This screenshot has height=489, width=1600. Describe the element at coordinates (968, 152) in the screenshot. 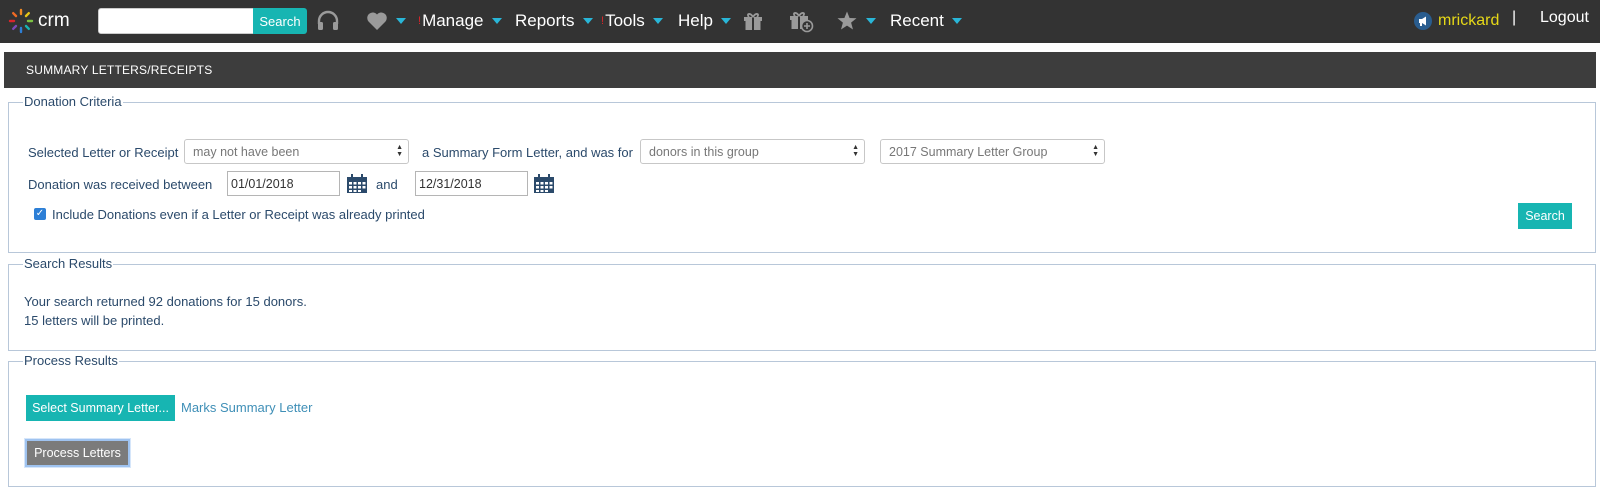

I see `group-value: 2017 Summary Letter Group` at that location.